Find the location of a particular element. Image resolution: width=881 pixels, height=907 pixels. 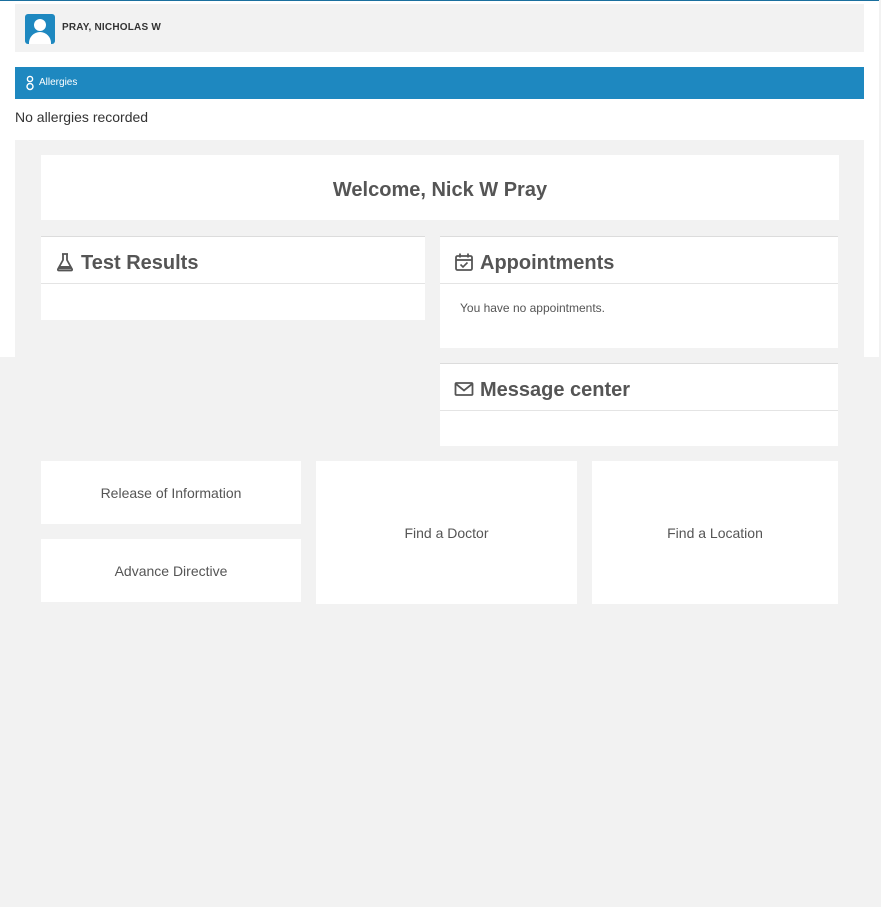

envelope-icon is located at coordinates (464, 389).